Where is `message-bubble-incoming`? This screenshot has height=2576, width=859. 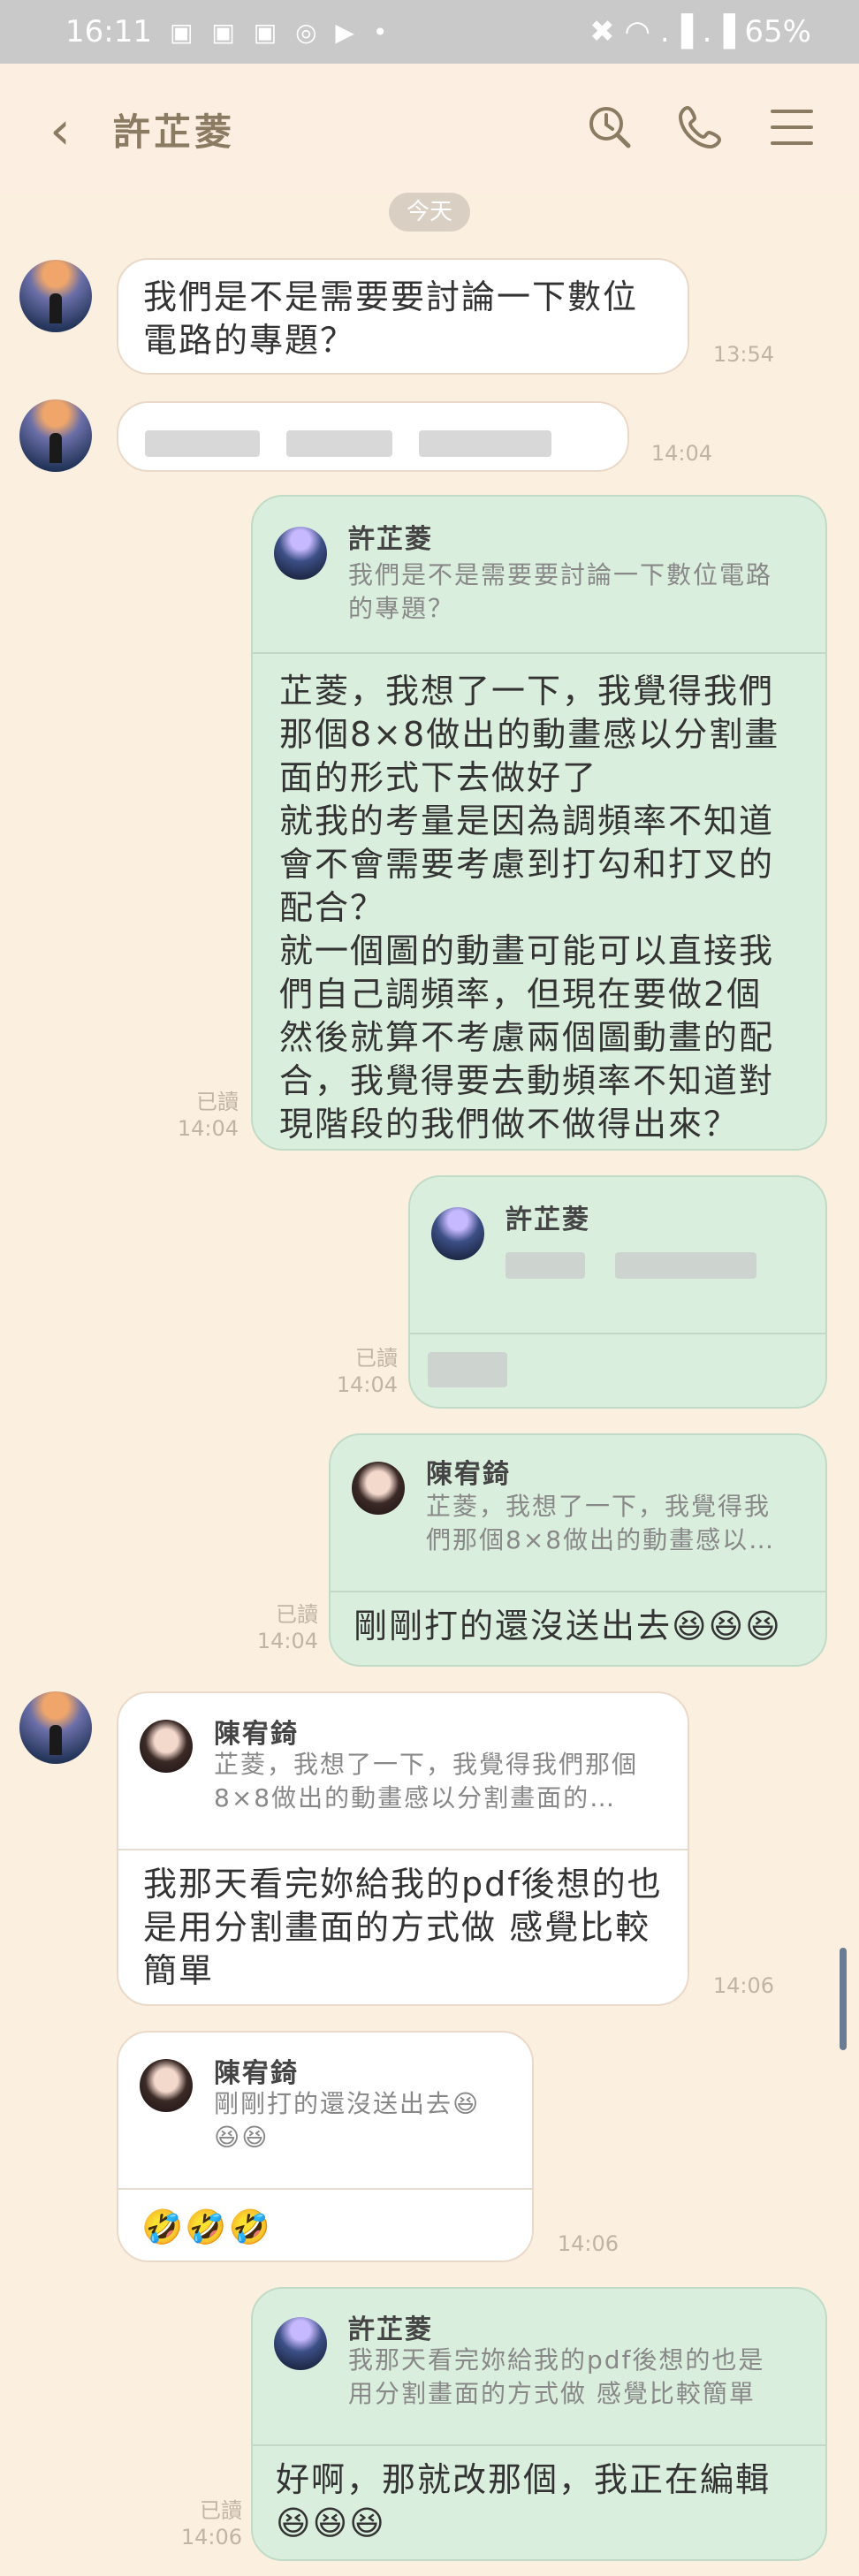
message-bubble-incoming is located at coordinates (373, 437).